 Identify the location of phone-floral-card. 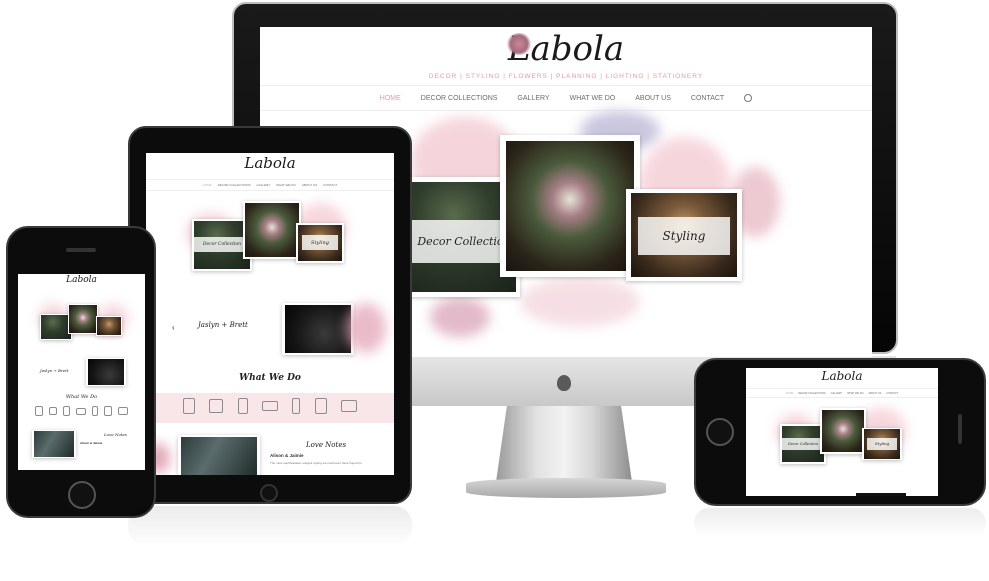
(83, 319).